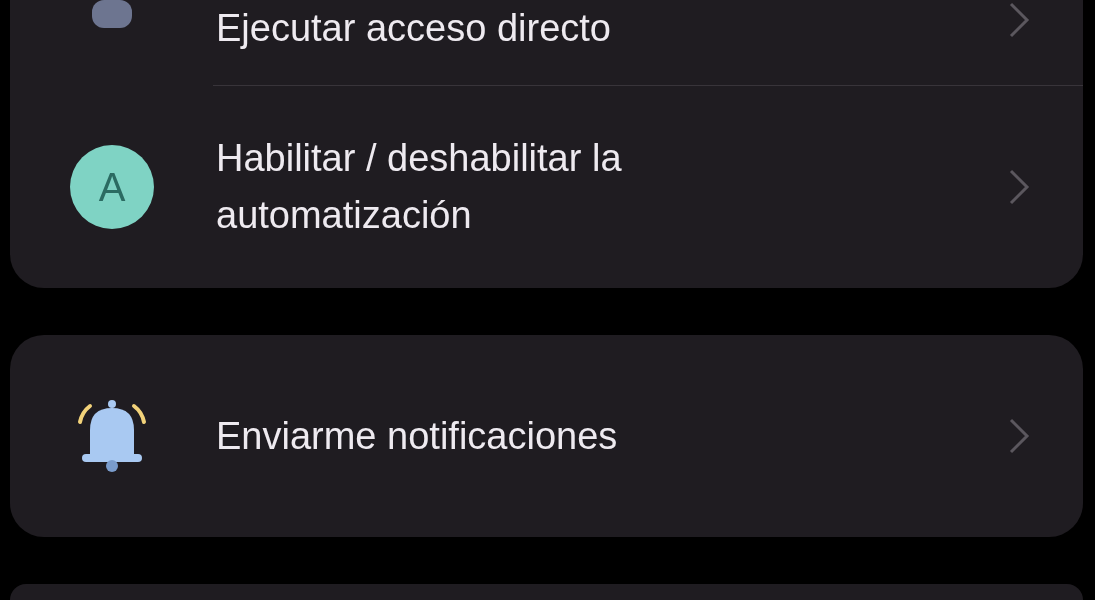  What do you see at coordinates (112, 187) in the screenshot?
I see `letter-avatar: A` at bounding box center [112, 187].